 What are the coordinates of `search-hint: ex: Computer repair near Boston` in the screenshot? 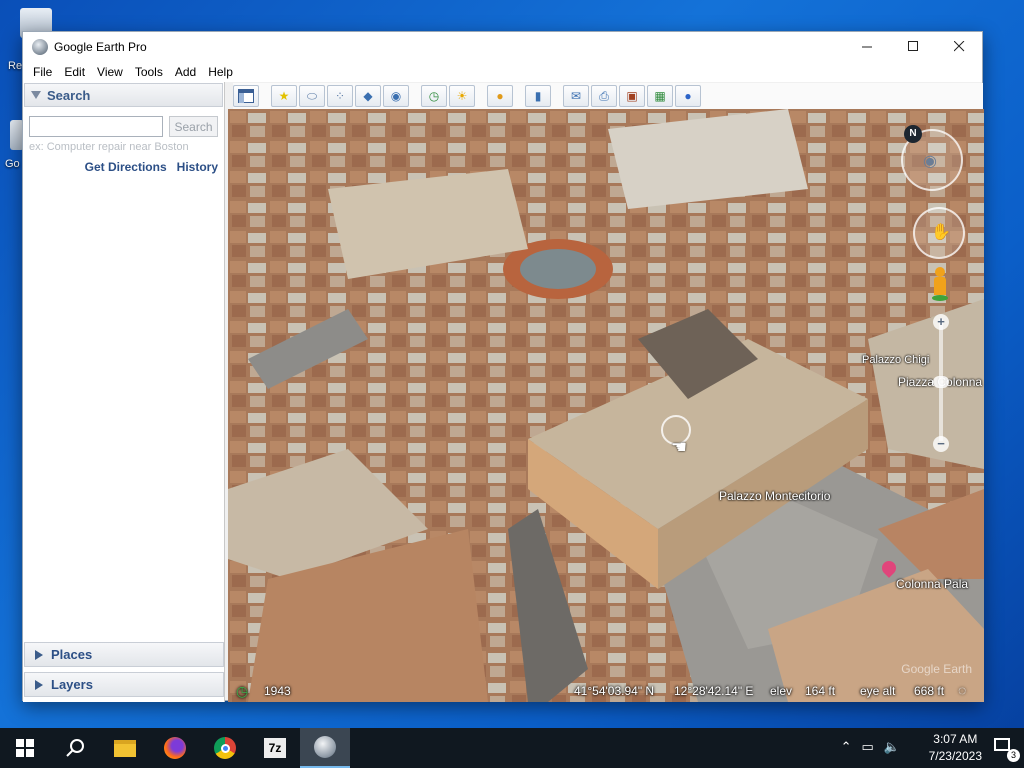 It's located at (109, 147).